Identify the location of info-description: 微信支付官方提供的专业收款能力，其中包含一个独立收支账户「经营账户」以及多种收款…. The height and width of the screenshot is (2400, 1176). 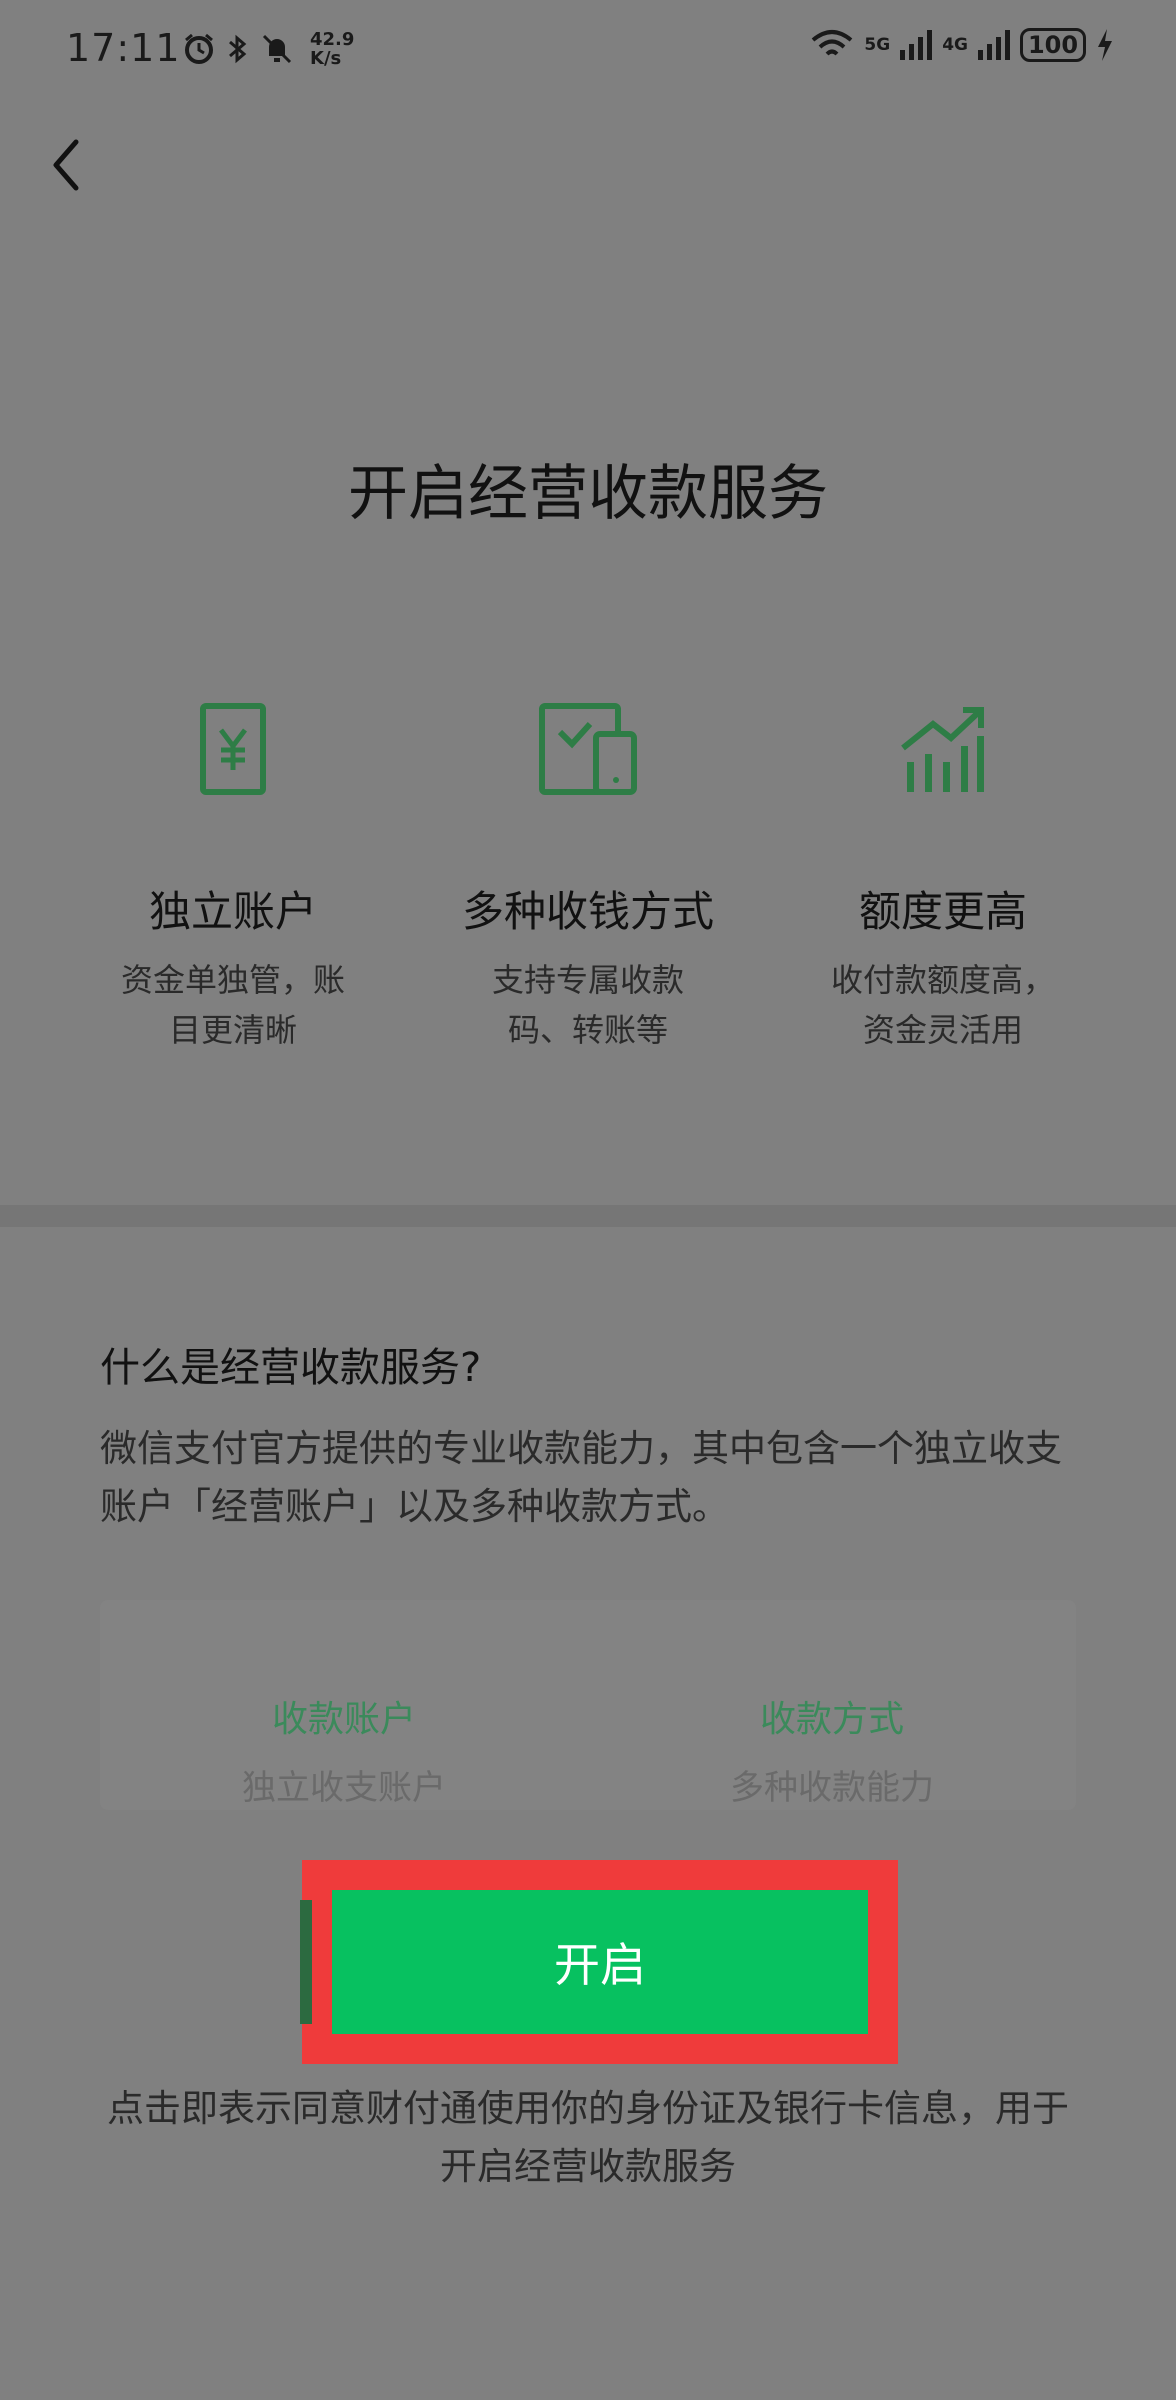
(581, 1477).